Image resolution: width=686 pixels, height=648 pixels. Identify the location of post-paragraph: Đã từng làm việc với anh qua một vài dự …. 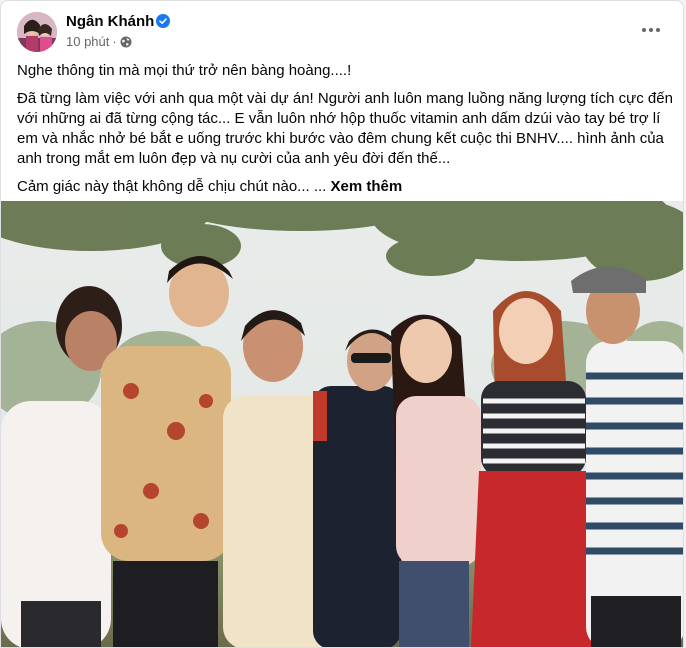
(345, 128).